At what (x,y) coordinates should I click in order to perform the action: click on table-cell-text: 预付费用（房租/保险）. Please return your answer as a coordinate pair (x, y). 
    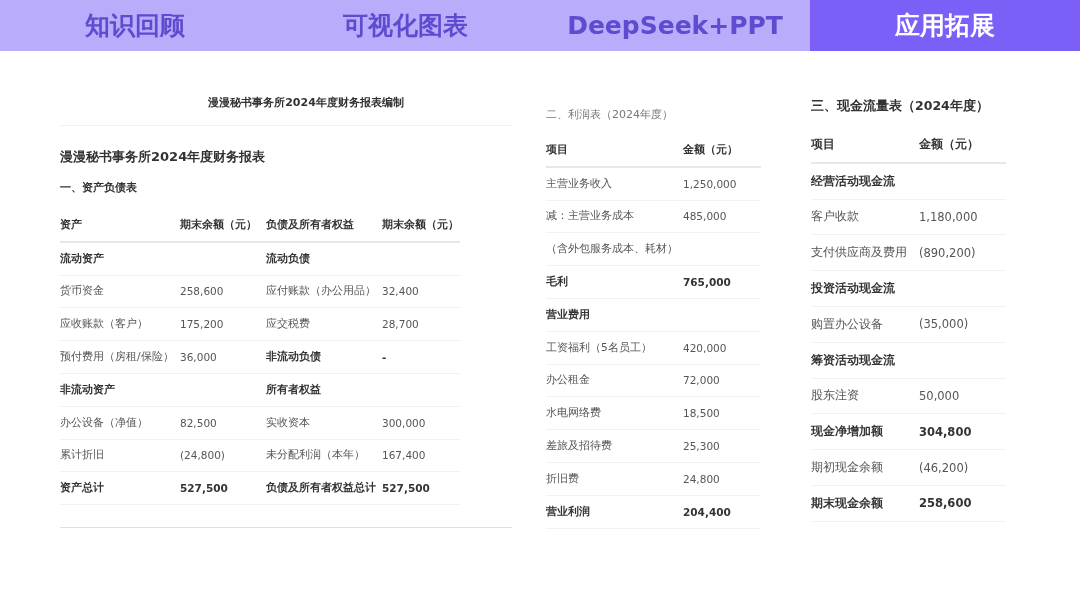
    Looking at the image, I should click on (117, 357).